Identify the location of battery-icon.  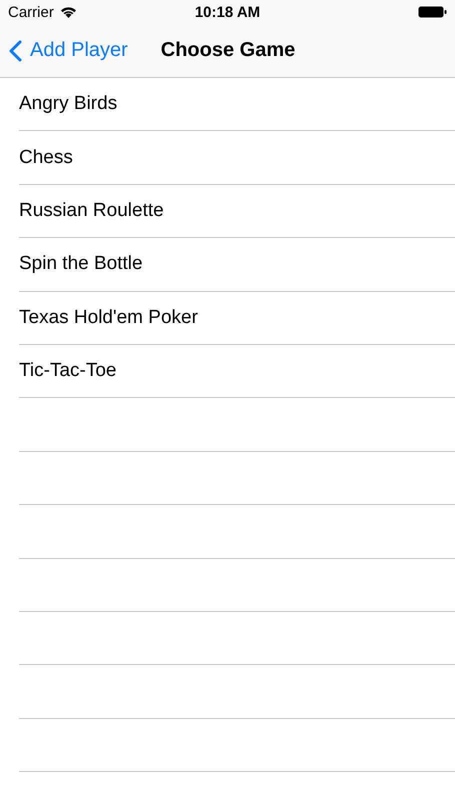
(432, 12).